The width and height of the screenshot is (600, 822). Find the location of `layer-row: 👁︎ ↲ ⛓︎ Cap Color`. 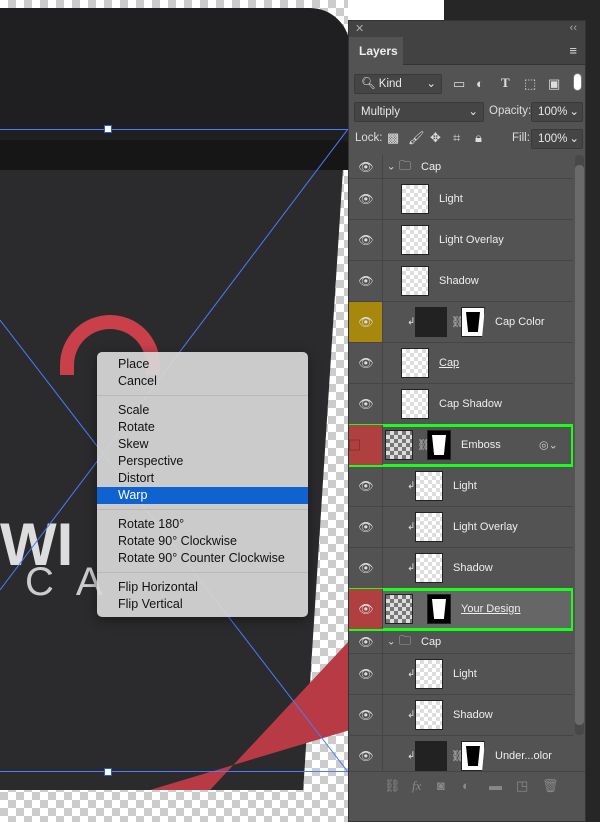

layer-row: 👁︎ ↲ ⛓︎ Cap Color is located at coordinates (461, 322).